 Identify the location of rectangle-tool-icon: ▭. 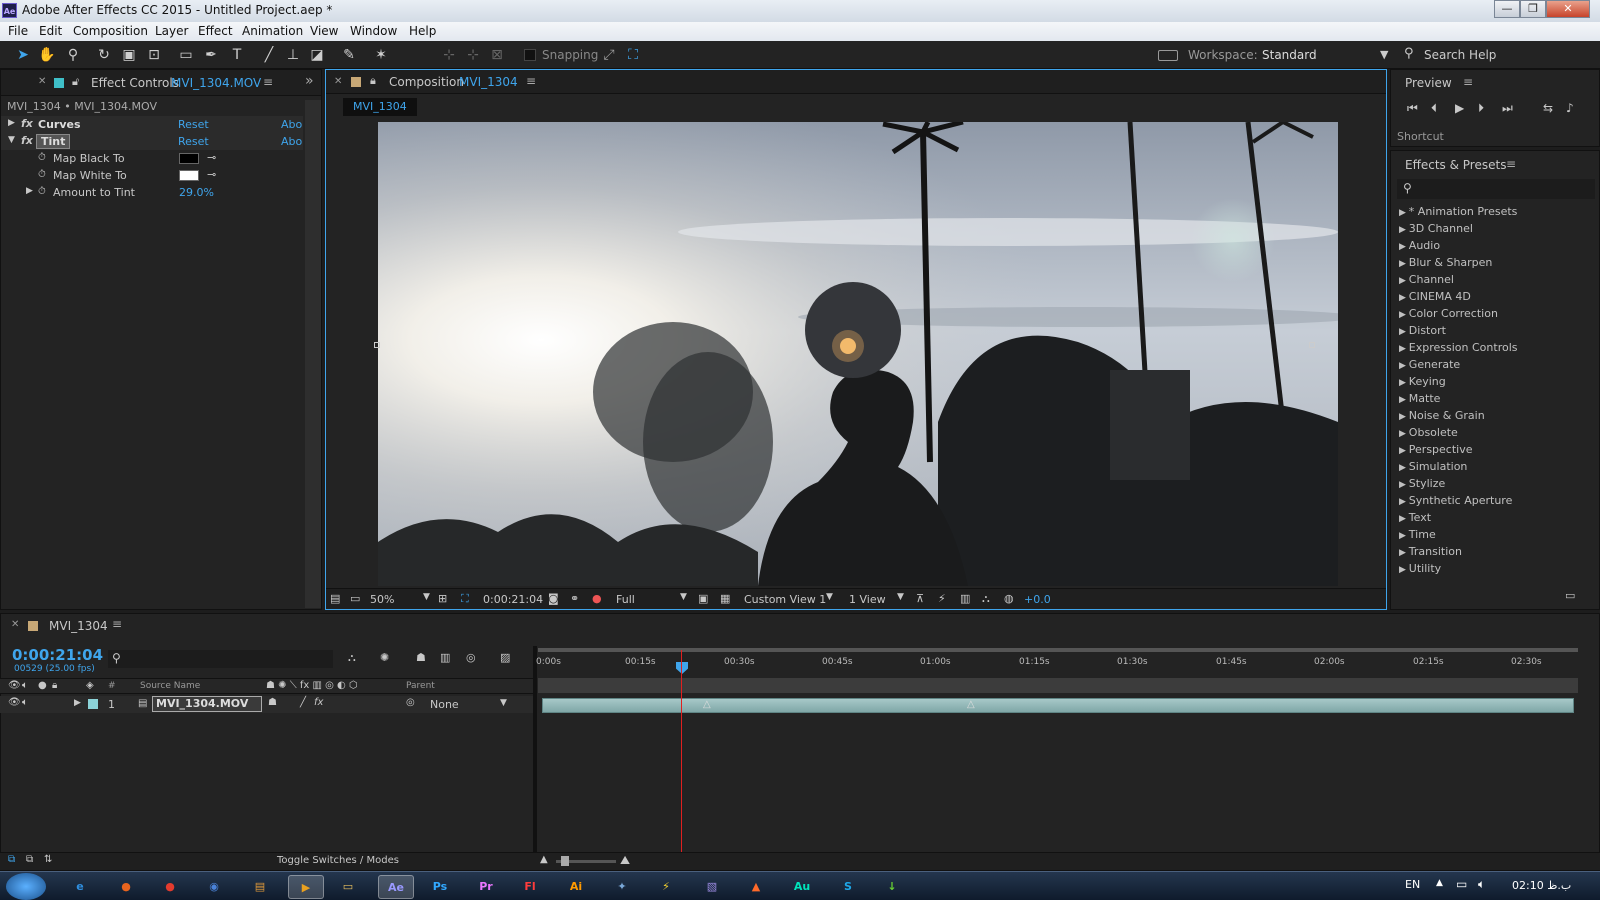
(186, 55).